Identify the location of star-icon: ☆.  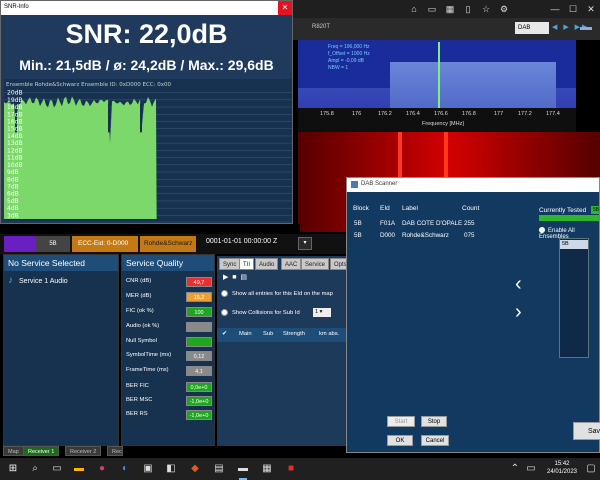
(486, 9).